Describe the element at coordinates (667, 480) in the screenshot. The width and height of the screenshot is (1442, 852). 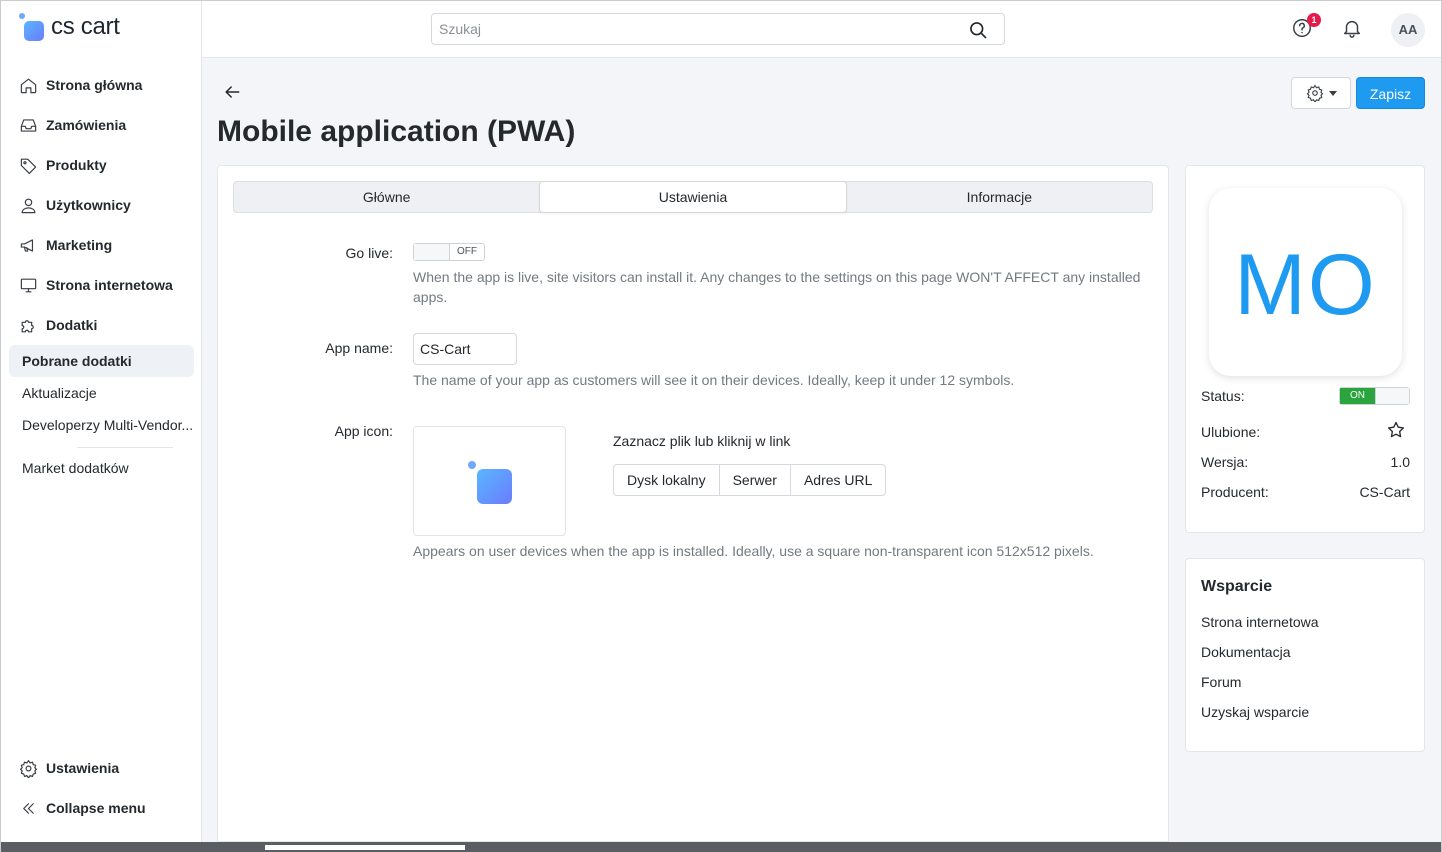
I see `local-disk-button: Dysk lokalny` at that location.